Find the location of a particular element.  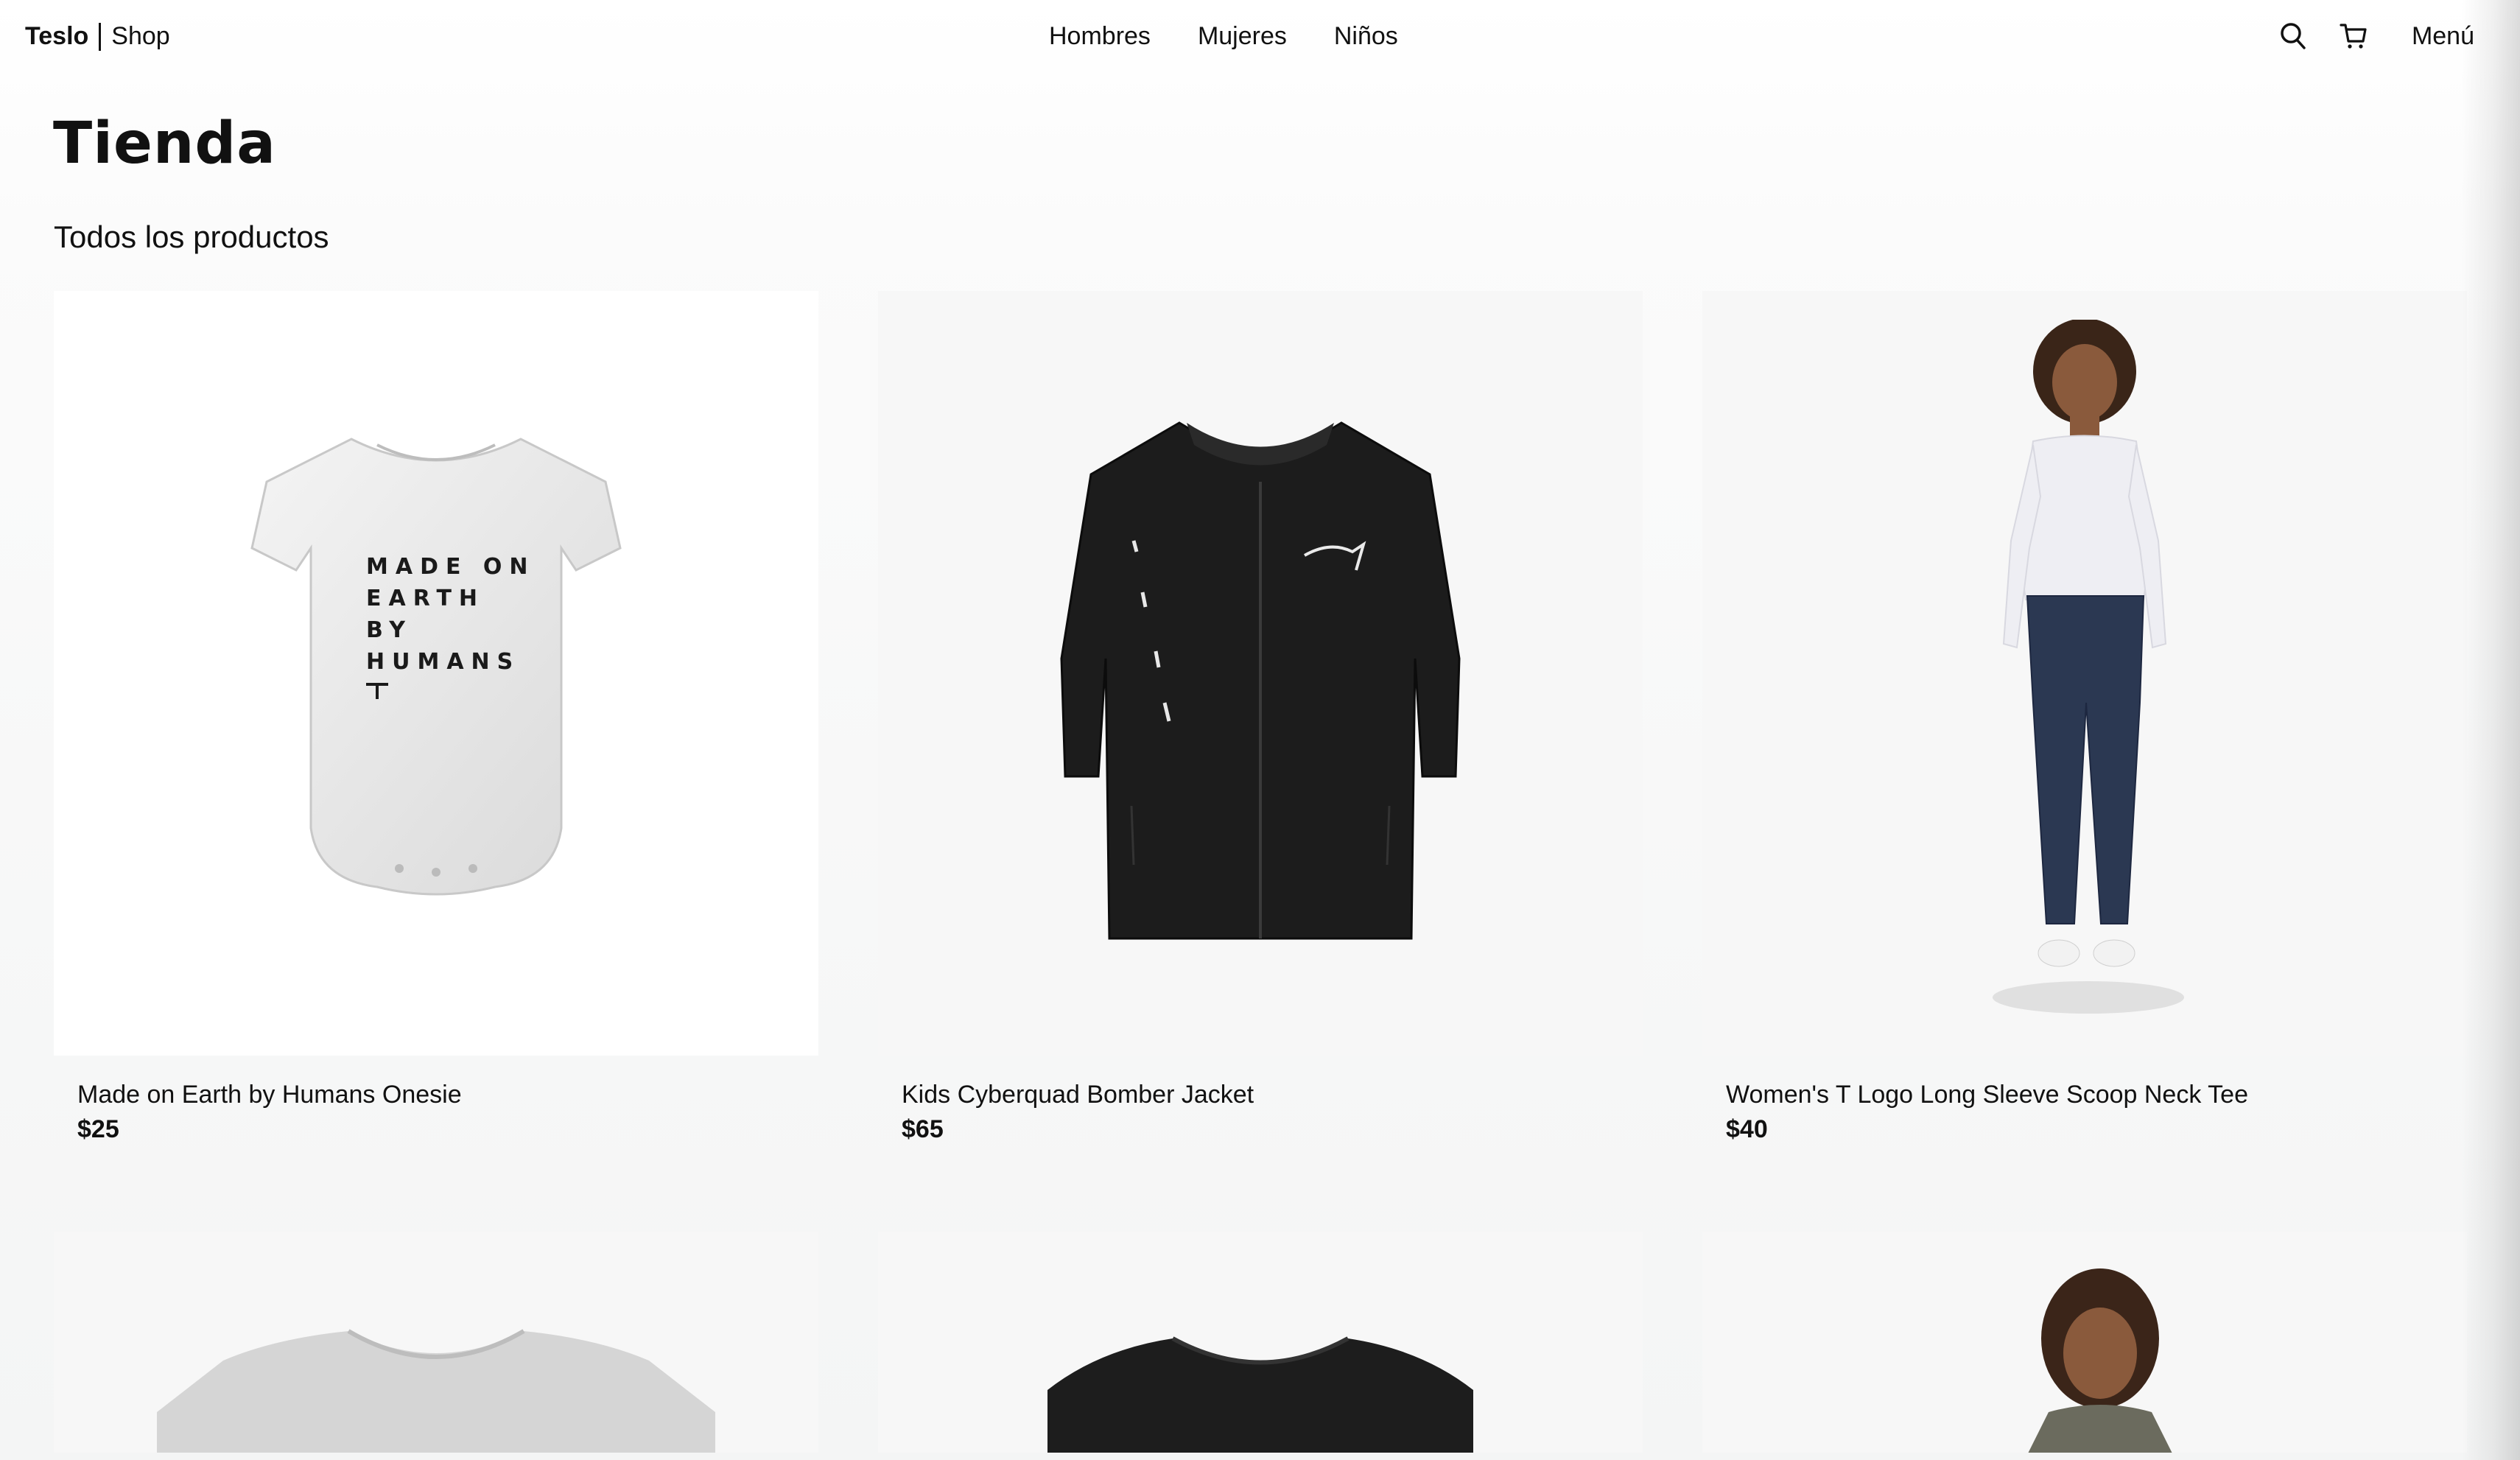

search-icon is located at coordinates (2293, 36).